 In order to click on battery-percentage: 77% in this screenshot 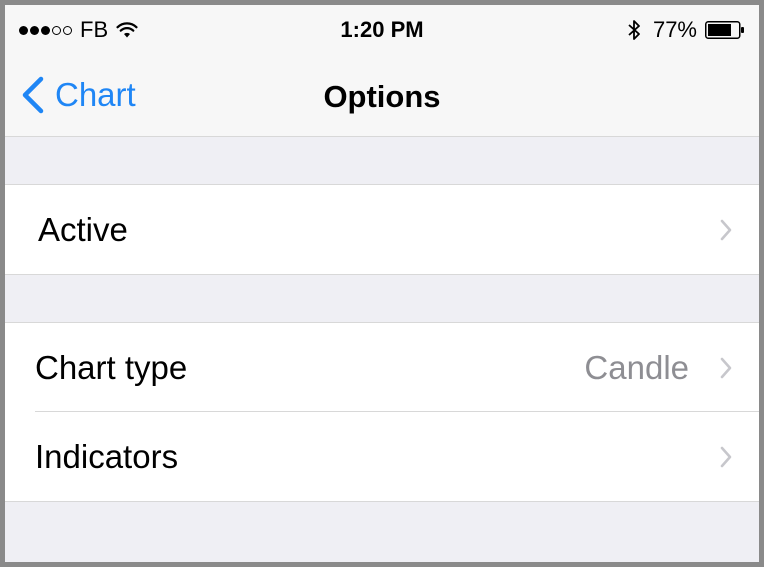, I will do `click(674, 29)`.